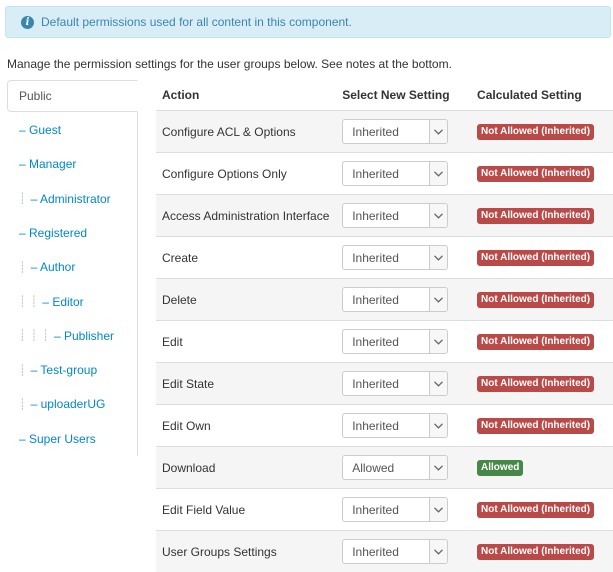 The image size is (613, 572). Describe the element at coordinates (47, 267) in the screenshot. I see `sidebar-item: ┊– Author` at that location.